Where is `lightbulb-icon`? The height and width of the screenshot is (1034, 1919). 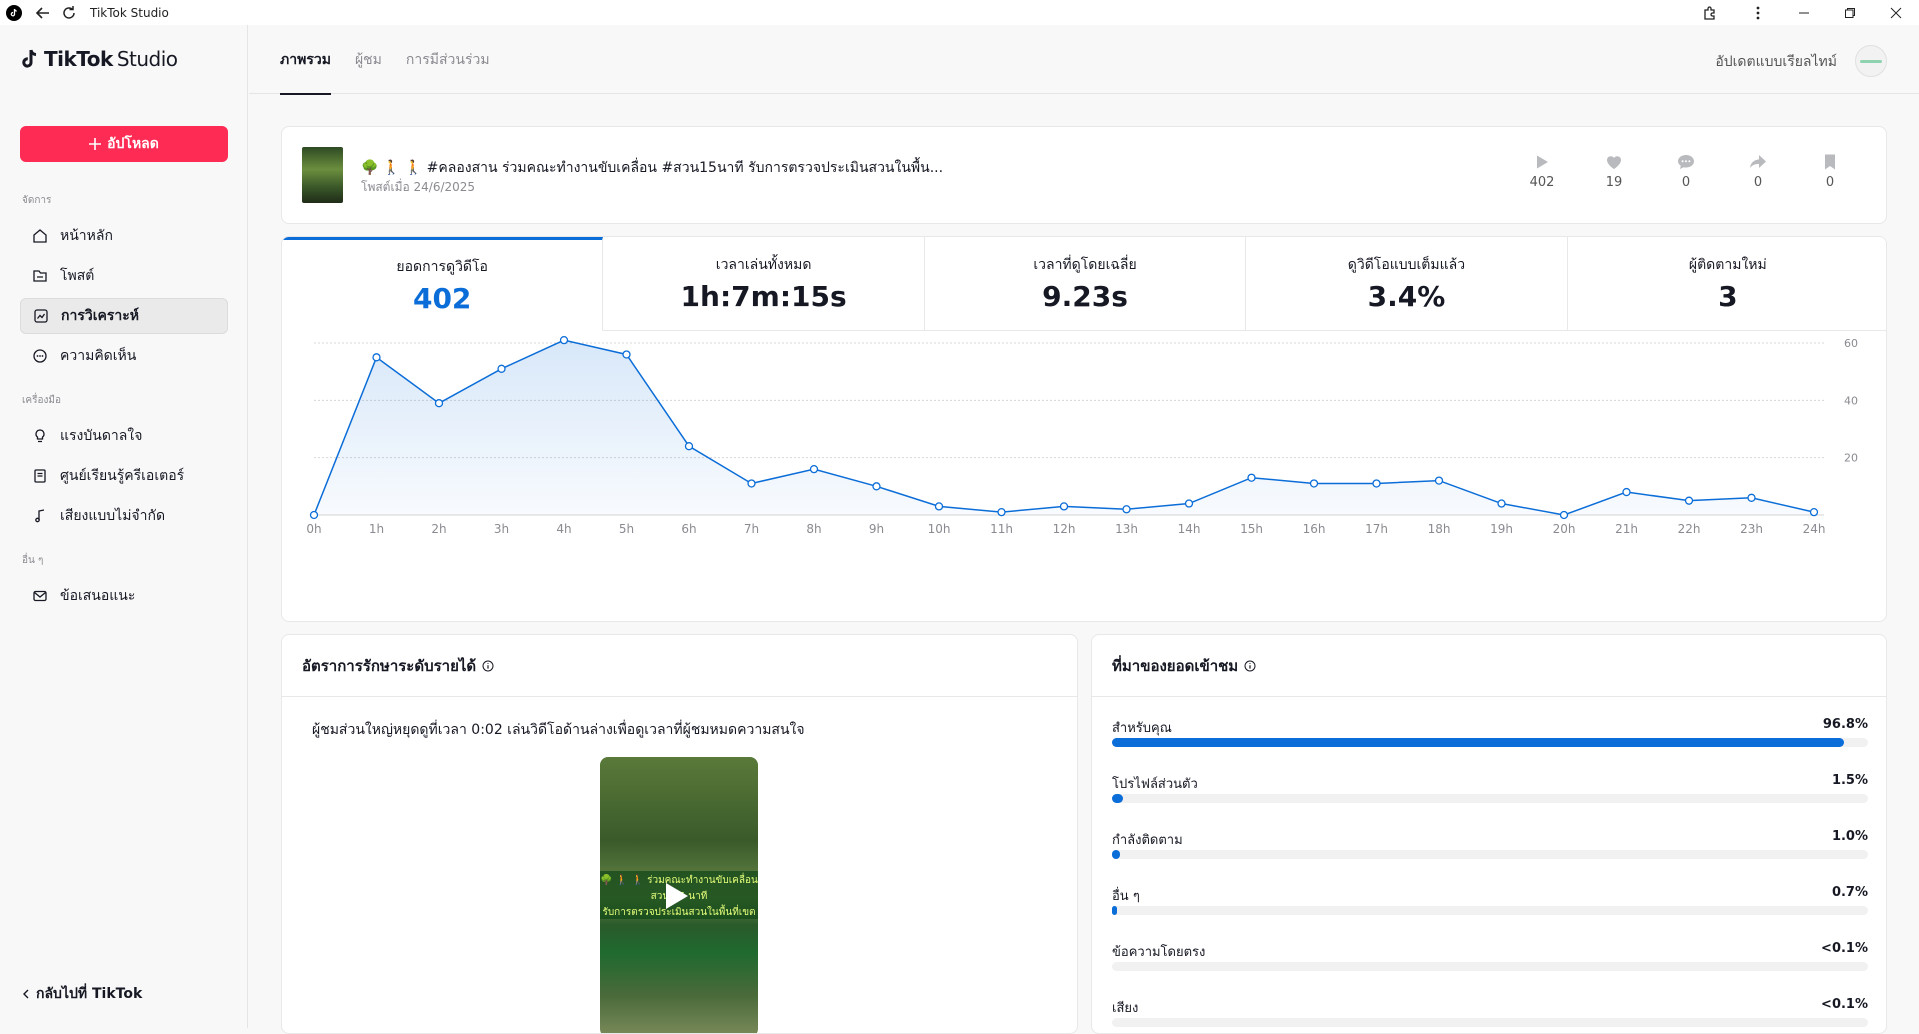
lightbulb-icon is located at coordinates (40, 436).